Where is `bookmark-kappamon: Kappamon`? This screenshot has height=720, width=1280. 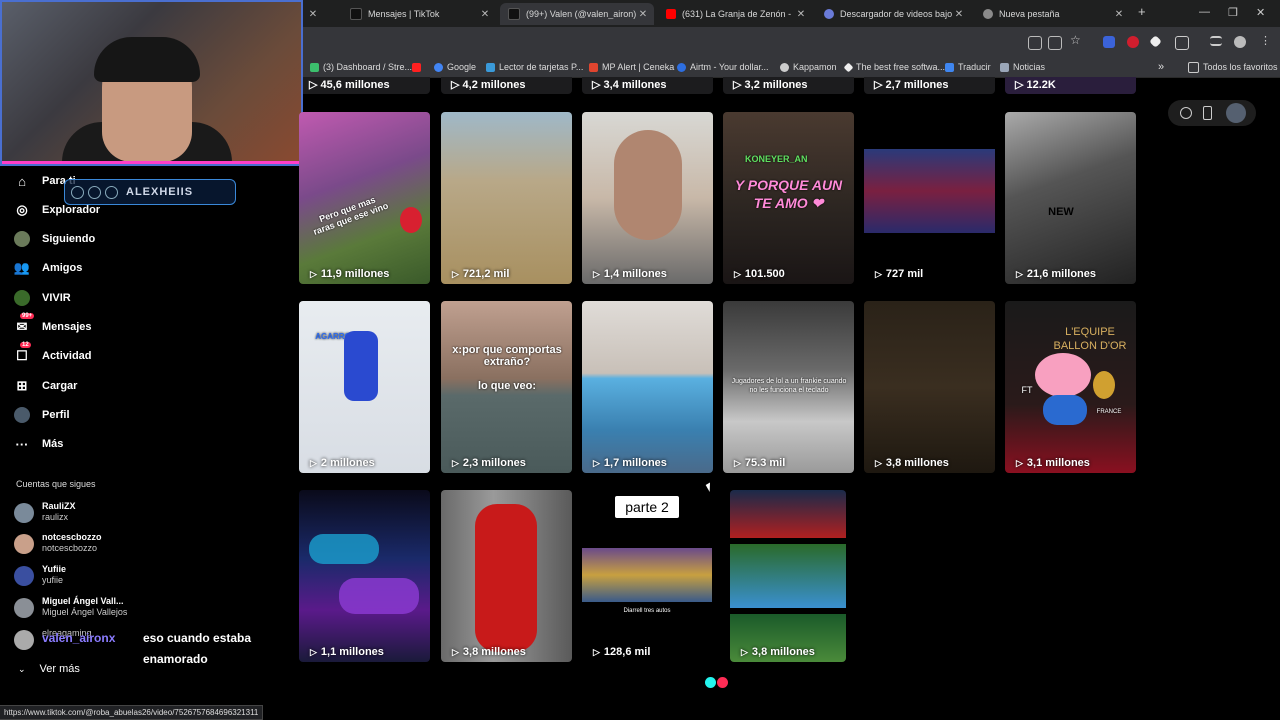
bookmark-kappamon: Kappamon is located at coordinates (808, 67).